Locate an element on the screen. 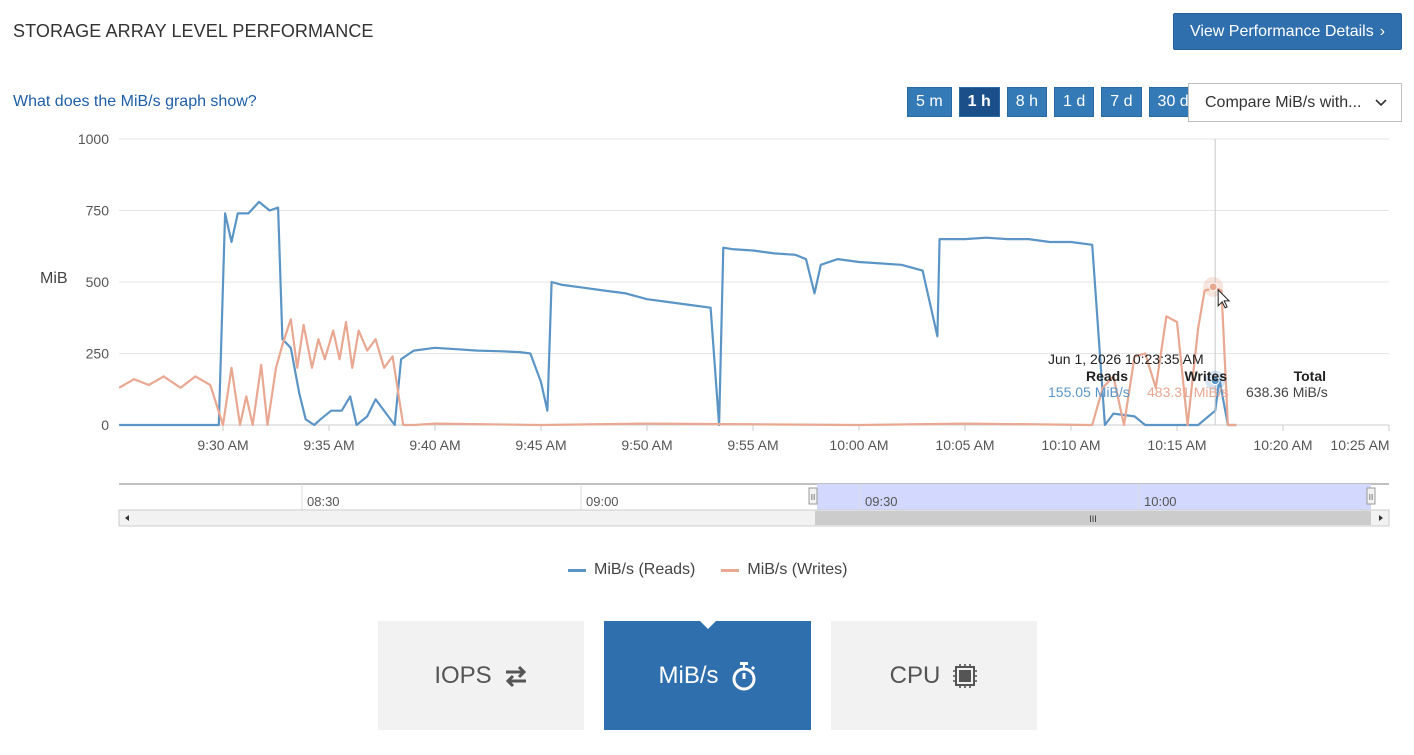 The height and width of the screenshot is (755, 1414). y-tick-label: 250 is located at coordinates (98, 354).